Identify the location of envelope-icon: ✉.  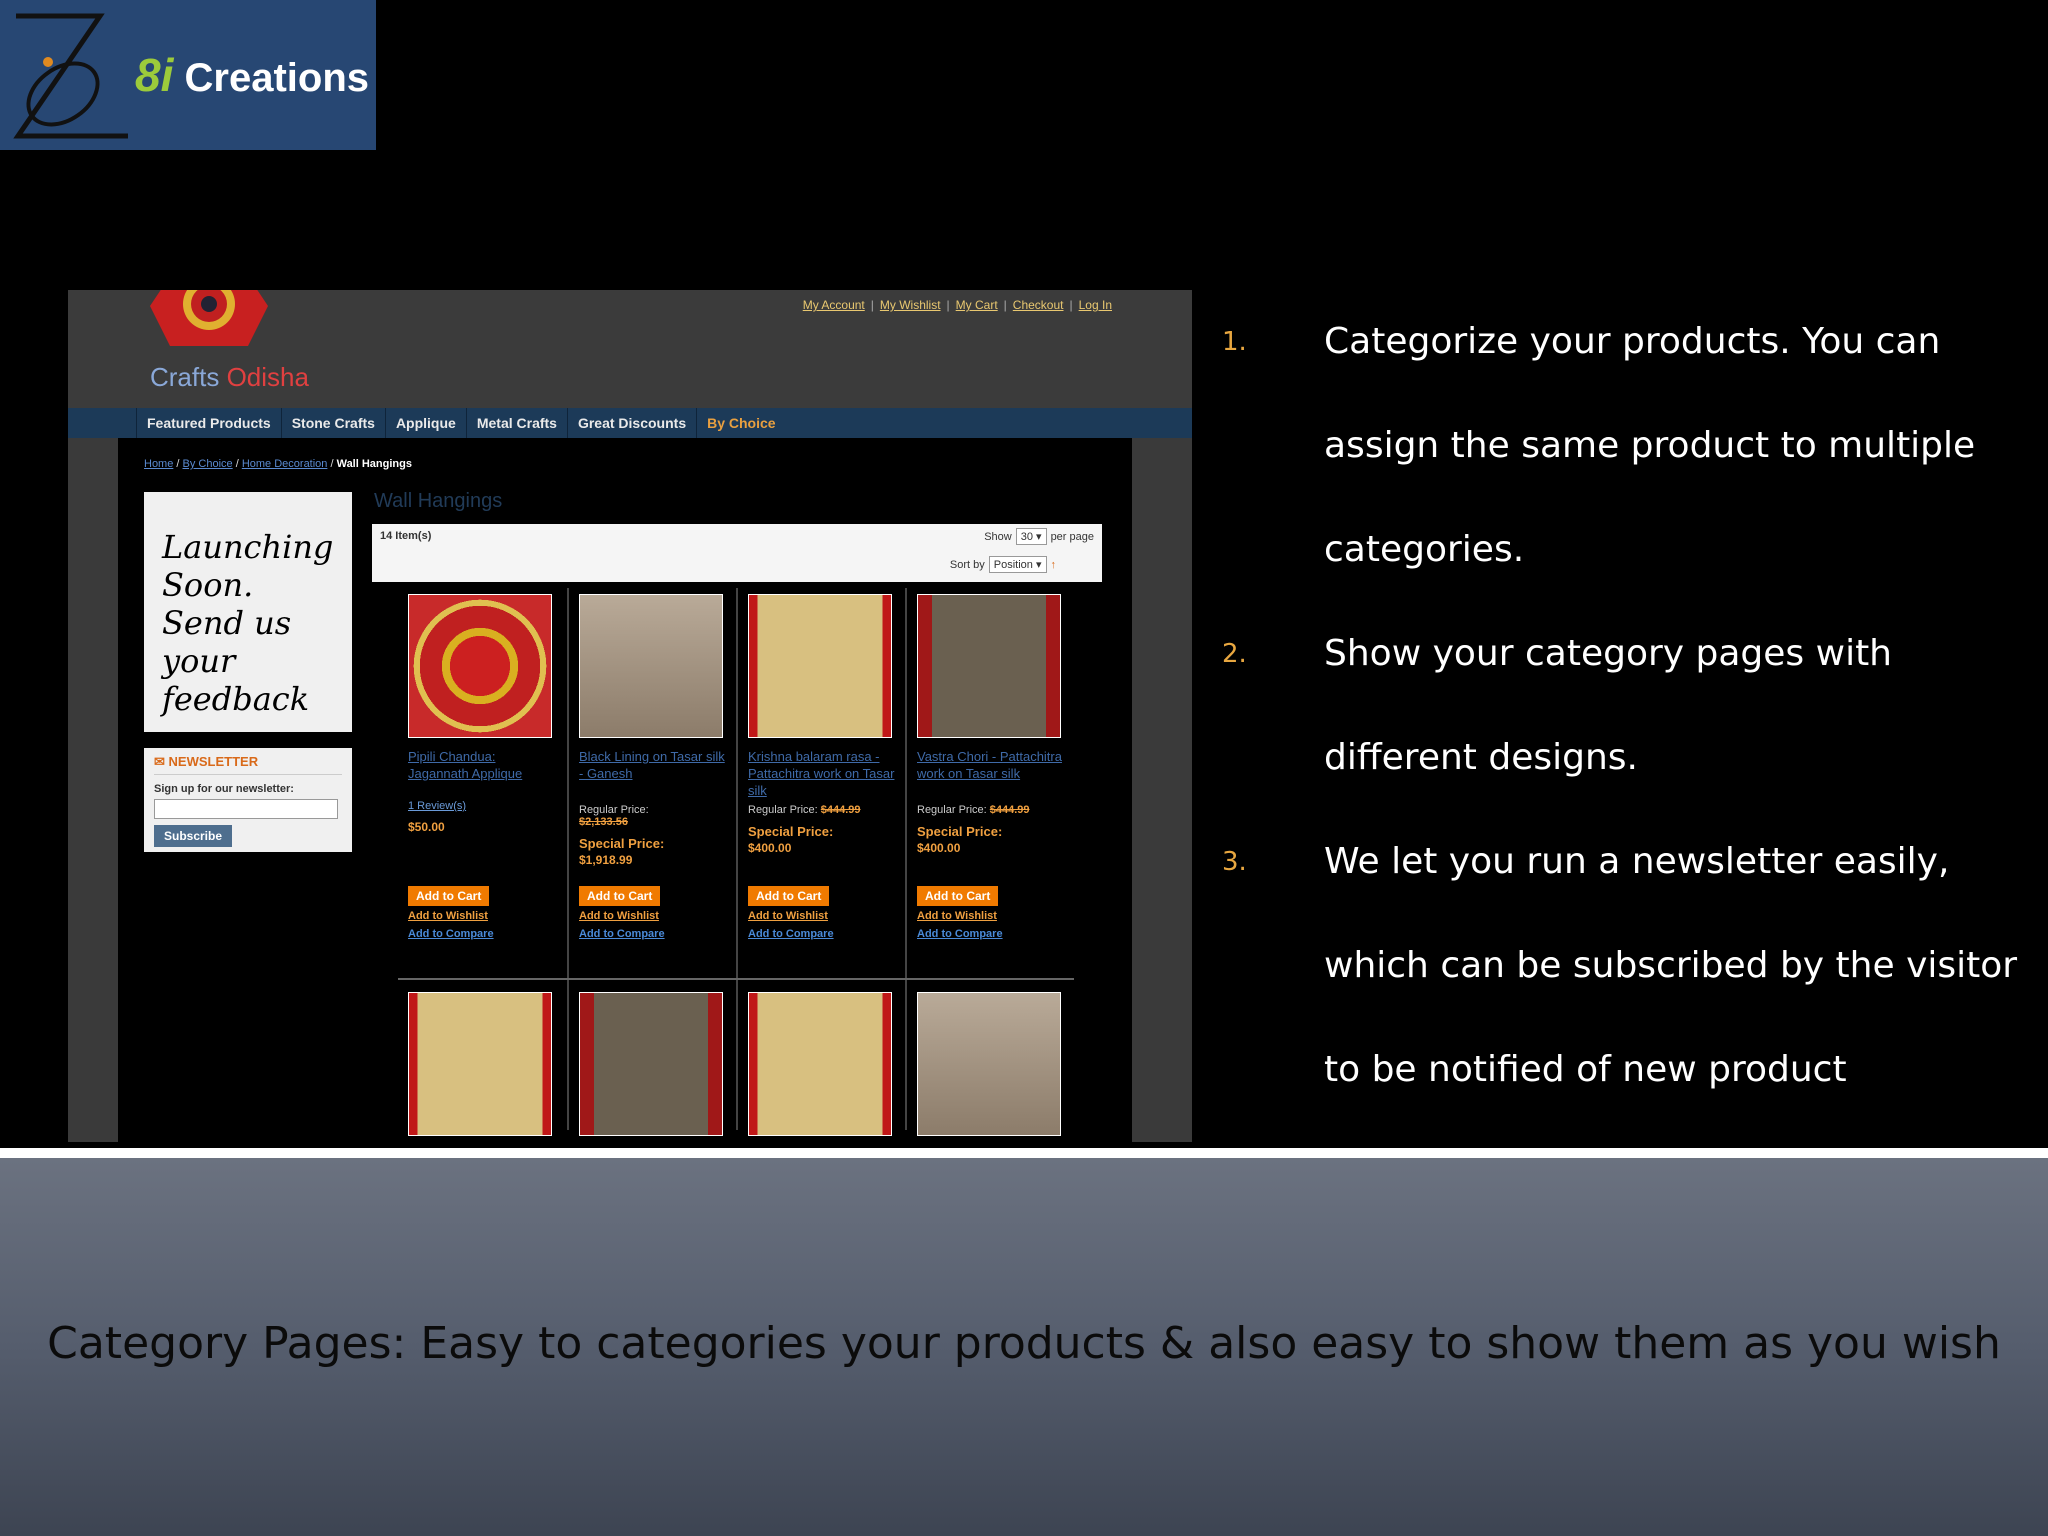
(159, 761).